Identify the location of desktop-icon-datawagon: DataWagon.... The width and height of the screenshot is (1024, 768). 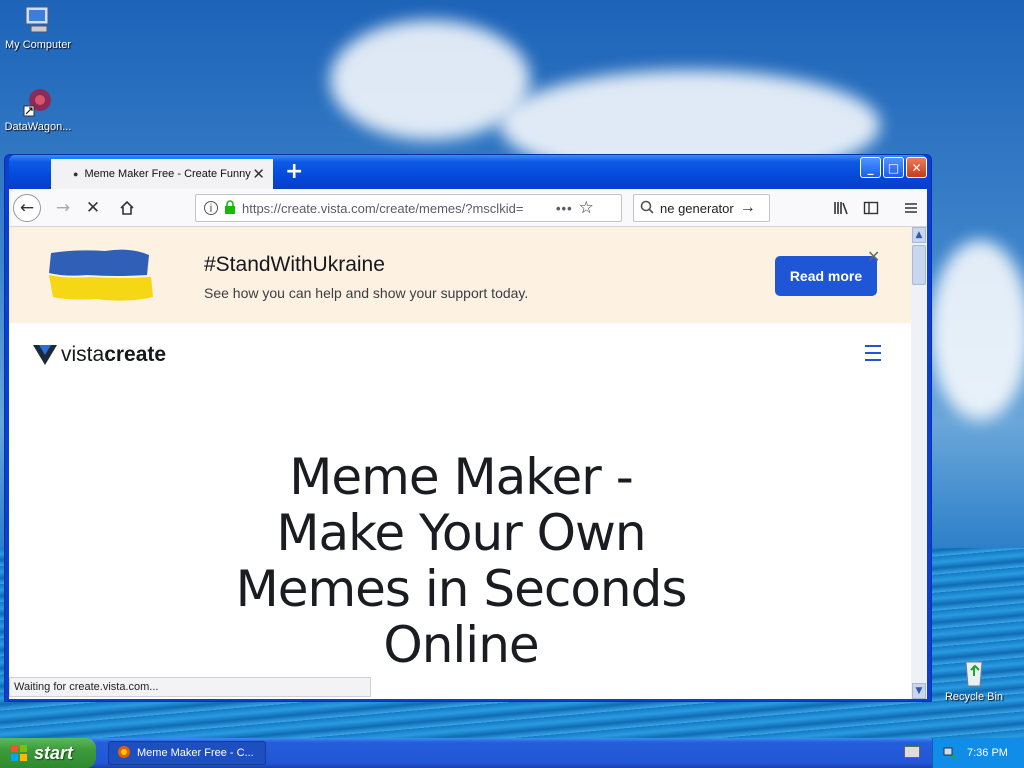
(38, 109).